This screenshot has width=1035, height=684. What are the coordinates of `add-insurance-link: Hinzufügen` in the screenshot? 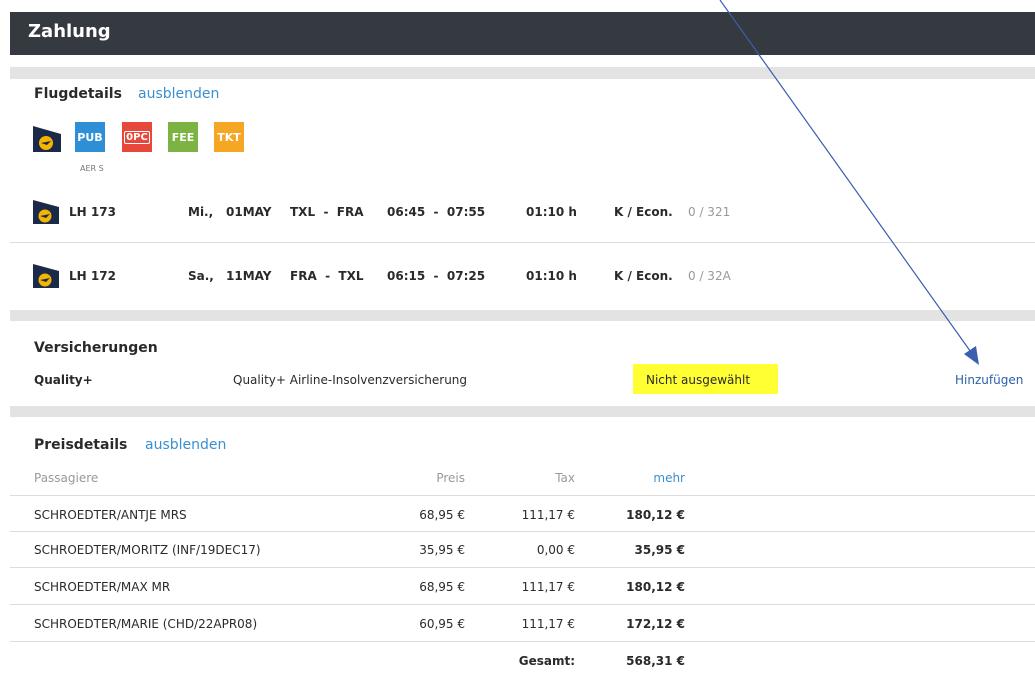 It's located at (989, 380).